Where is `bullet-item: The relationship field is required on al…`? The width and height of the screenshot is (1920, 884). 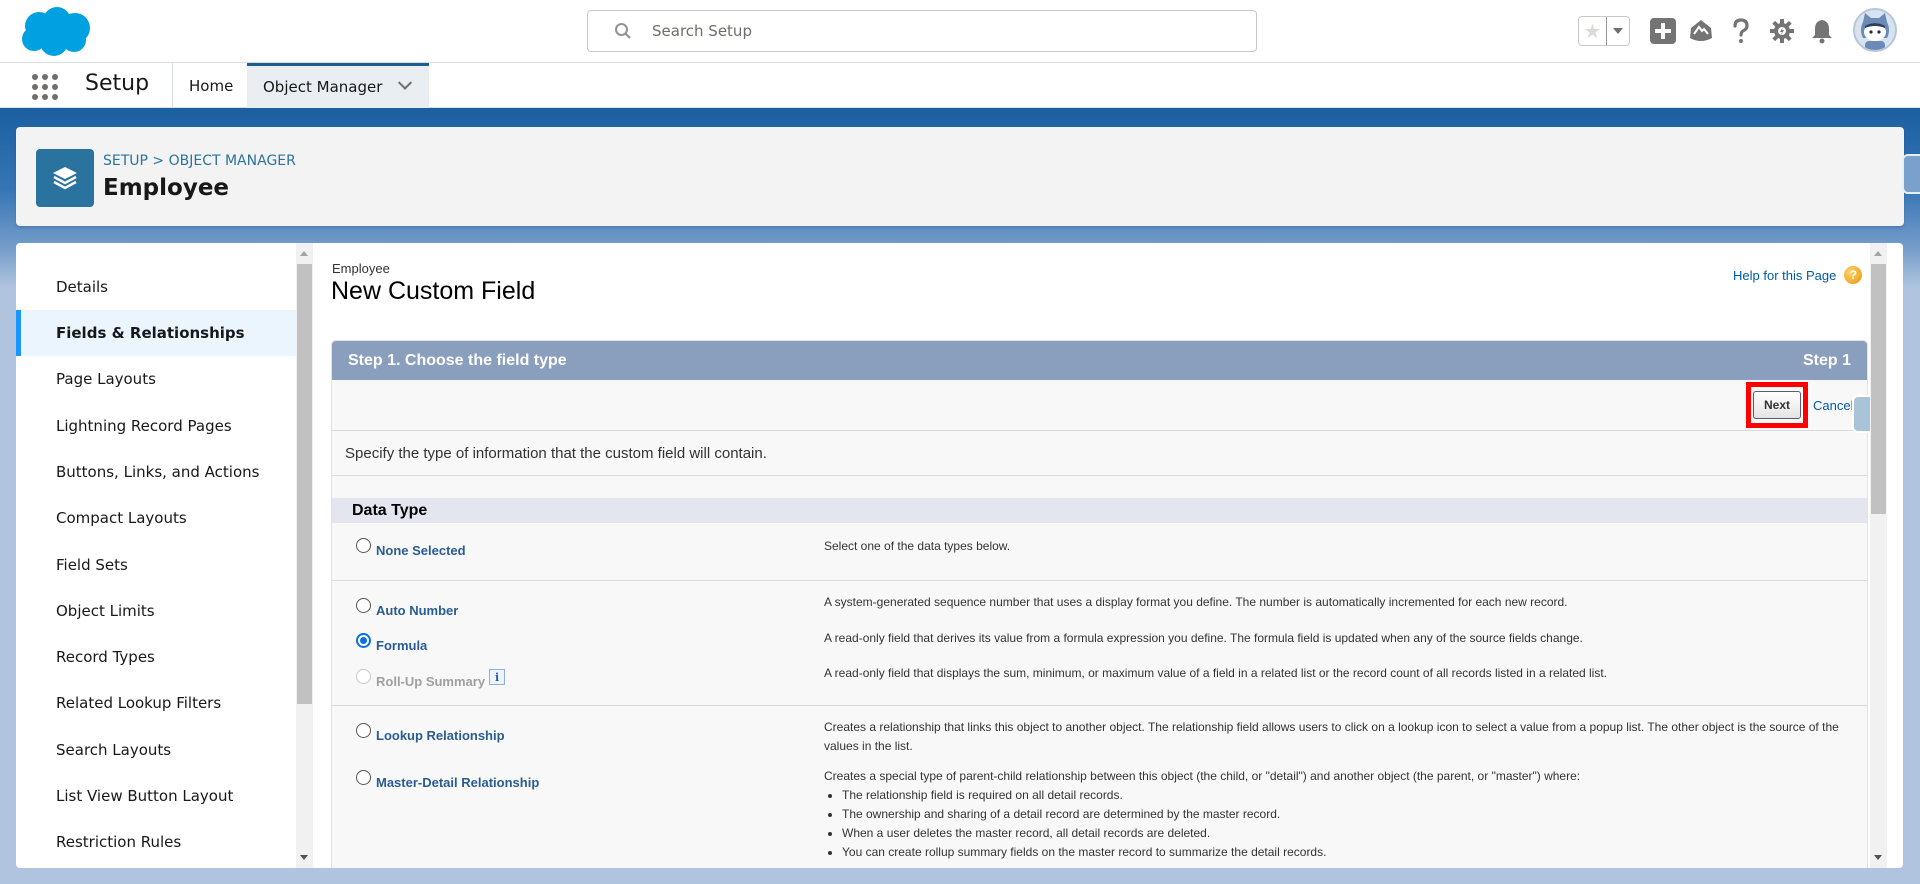 bullet-item: The relationship field is required on al… is located at coordinates (1343, 795).